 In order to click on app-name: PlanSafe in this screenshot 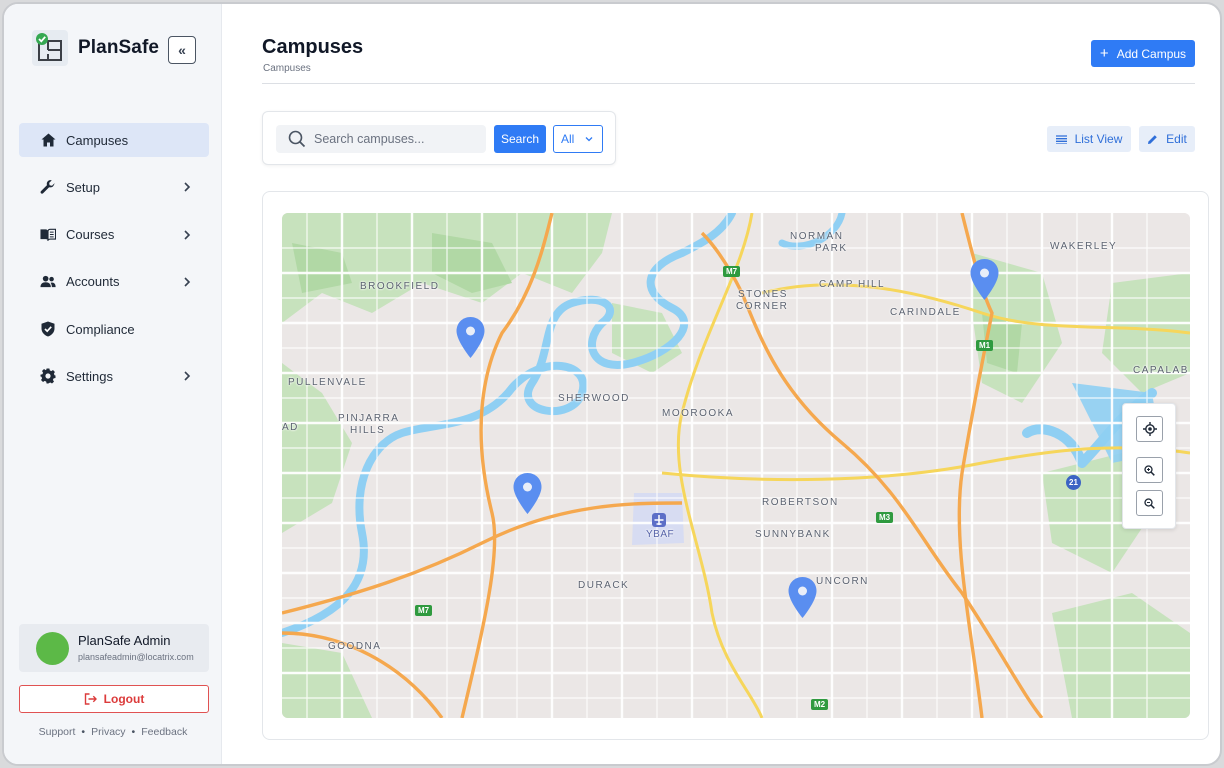, I will do `click(119, 47)`.